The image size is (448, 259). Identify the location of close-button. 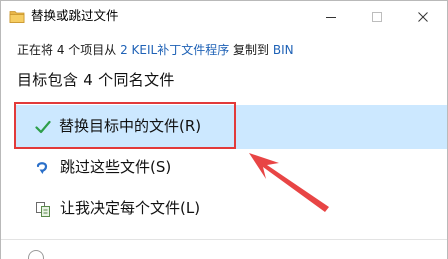
(423, 16).